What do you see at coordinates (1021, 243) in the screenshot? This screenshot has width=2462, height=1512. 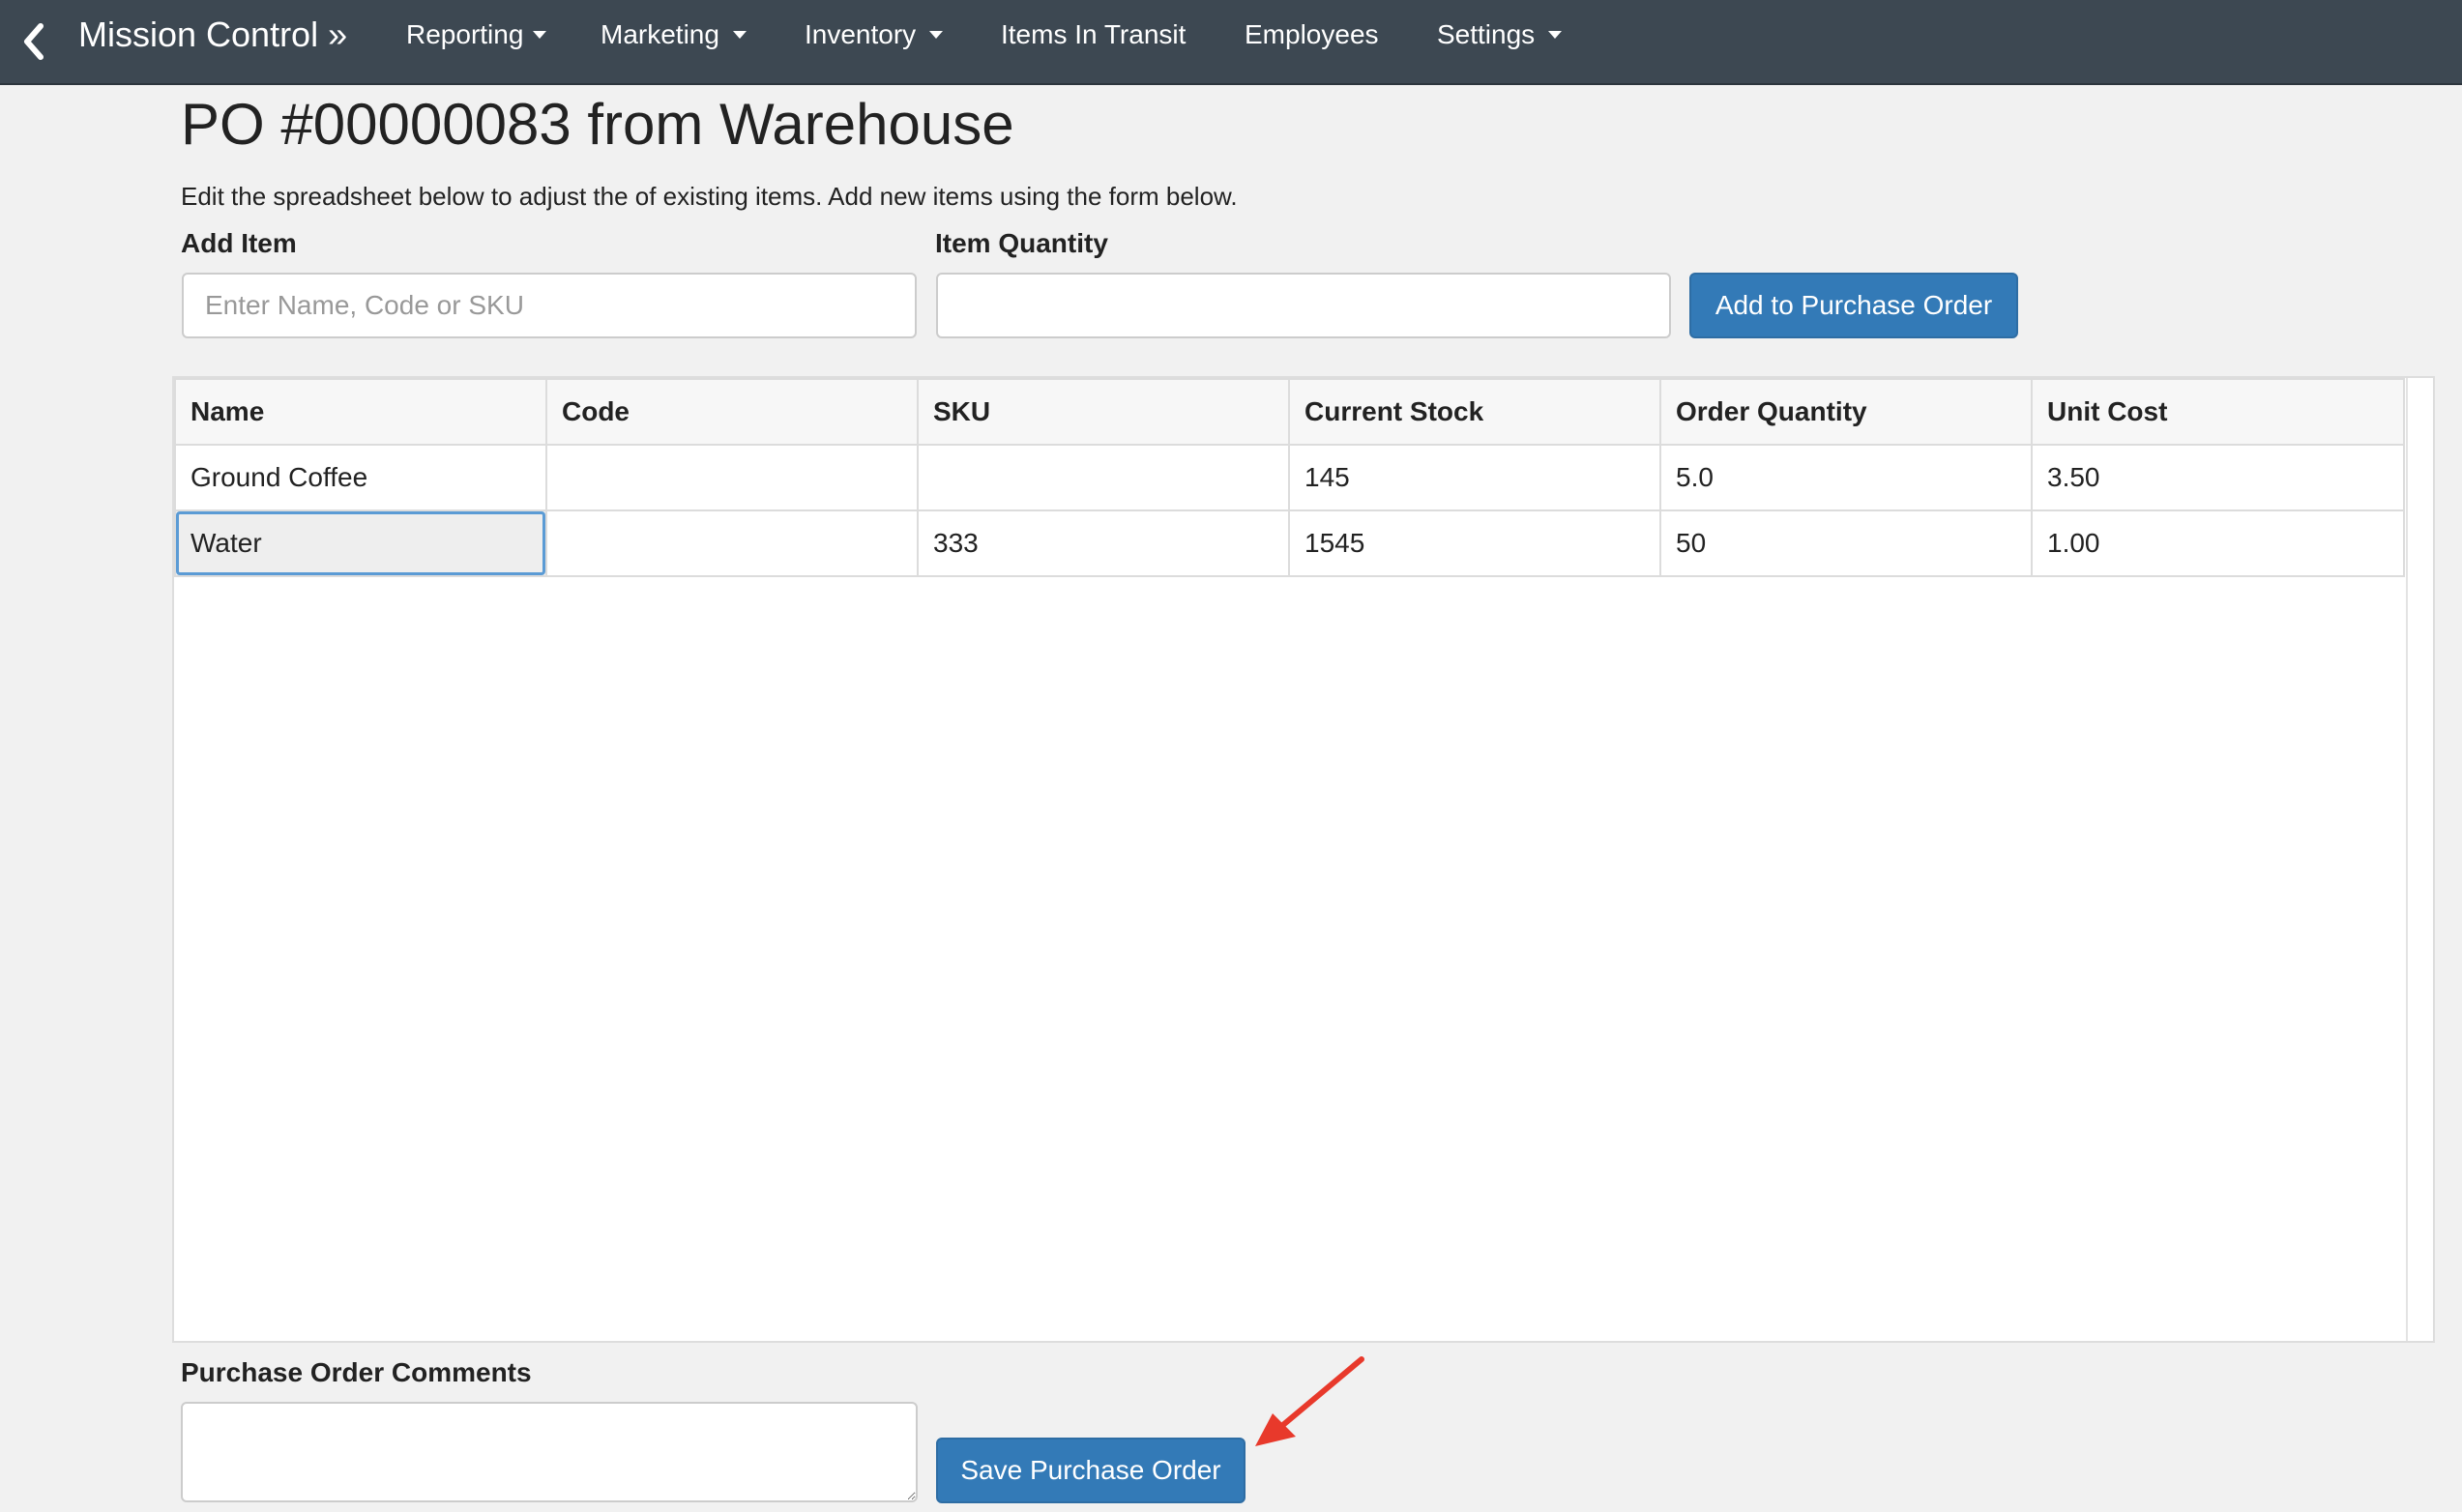 I see `item-quantity-label: Item Quantity` at bounding box center [1021, 243].